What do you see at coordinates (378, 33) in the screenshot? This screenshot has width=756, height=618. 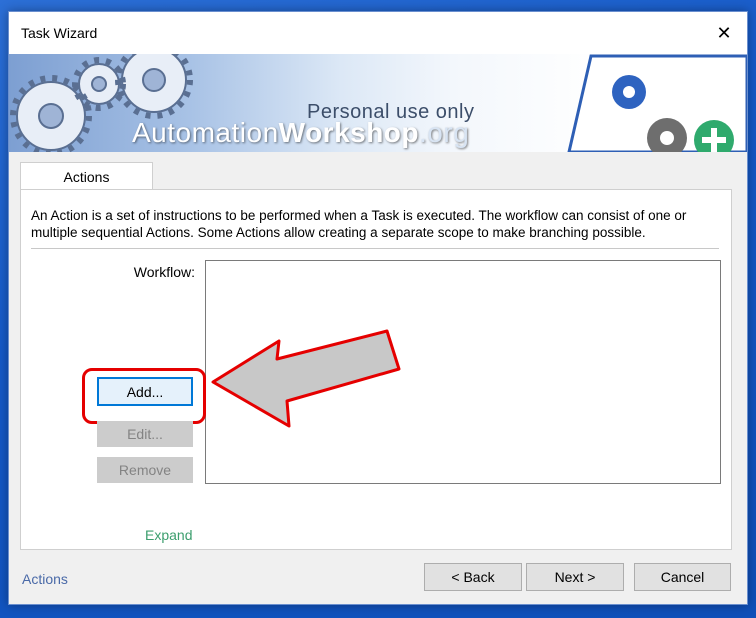 I see `title-bar: Task Wizard ✕` at bounding box center [378, 33].